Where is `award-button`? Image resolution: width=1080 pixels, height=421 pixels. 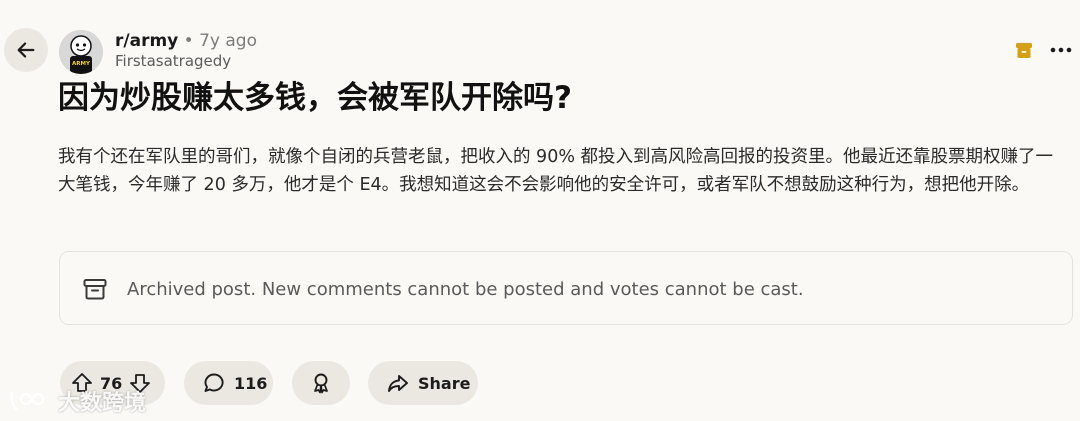
award-button is located at coordinates (321, 383).